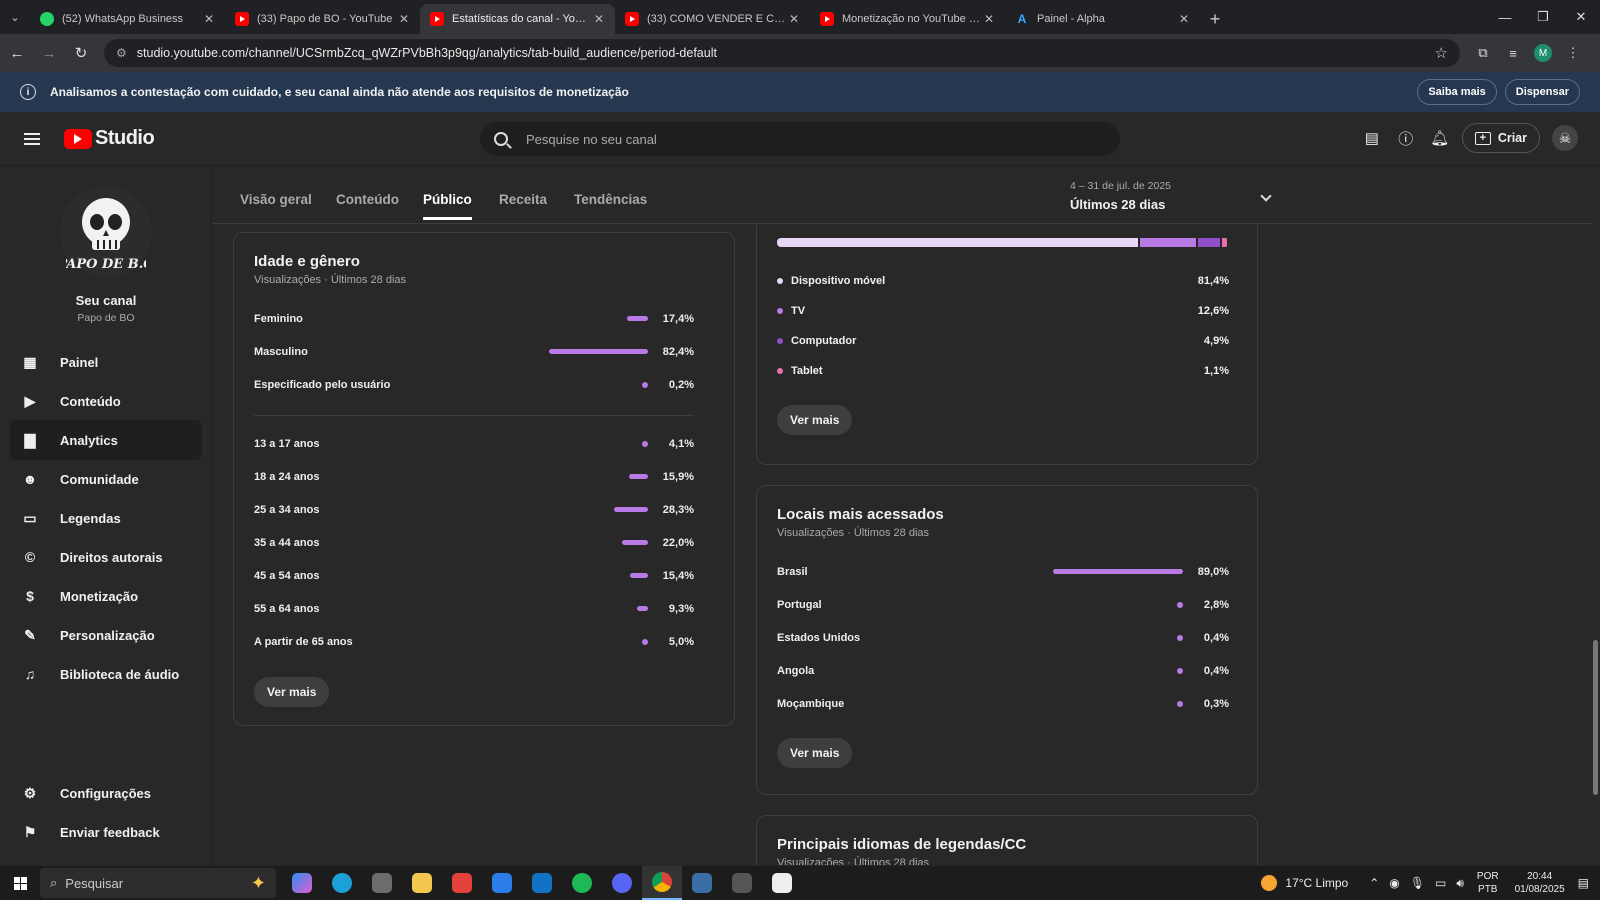 This screenshot has height=900, width=1600. What do you see at coordinates (1540, 883) in the screenshot?
I see `clock: 20:44 01/08/2025` at bounding box center [1540, 883].